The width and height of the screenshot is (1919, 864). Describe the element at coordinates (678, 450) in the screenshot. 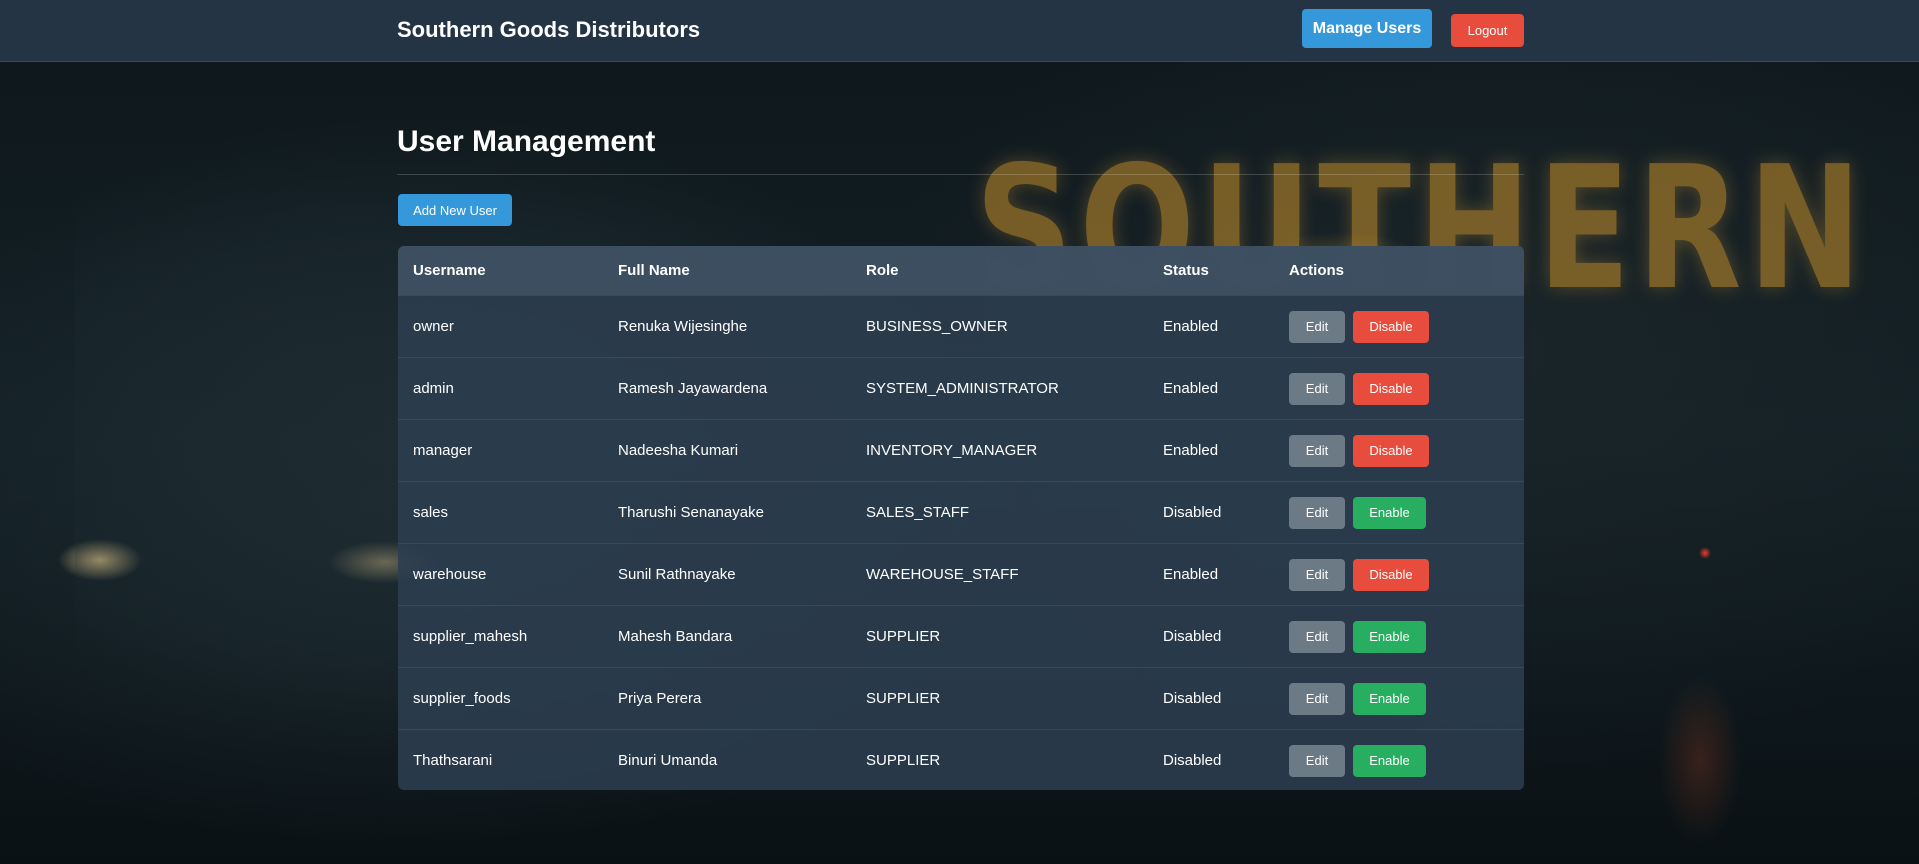

I see `cell-full-name: Nadeesha Kumari` at that location.